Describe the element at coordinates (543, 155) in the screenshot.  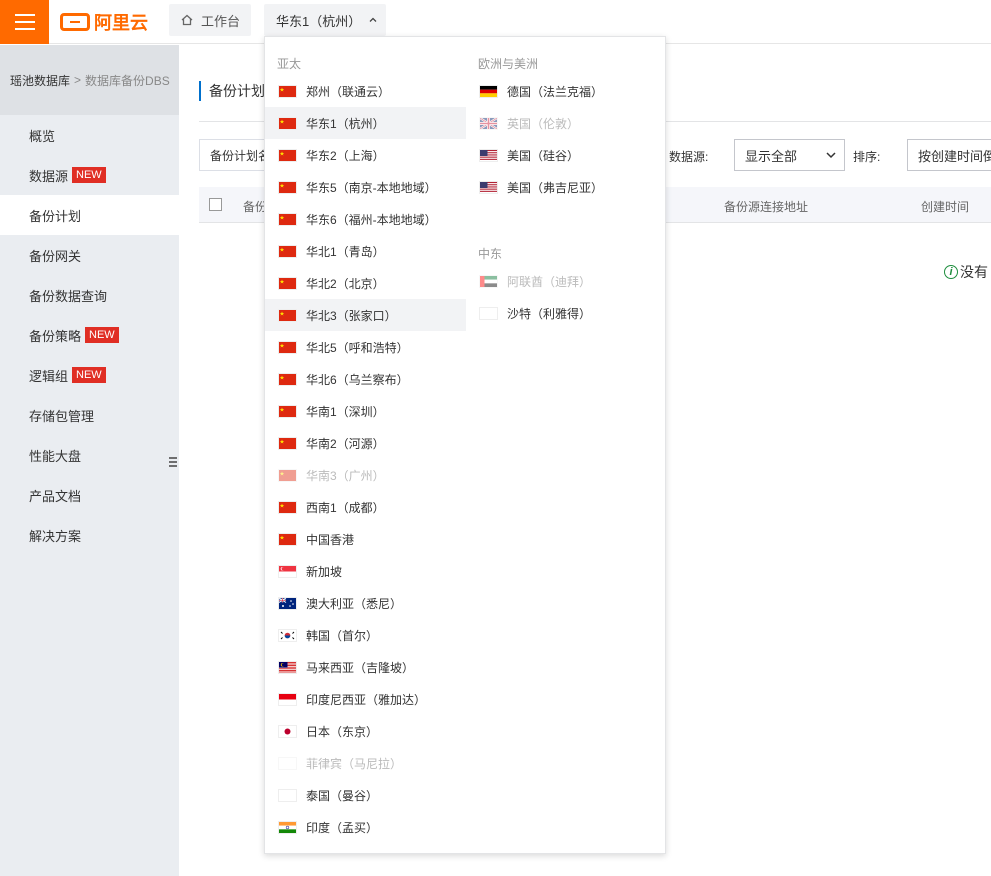
I see `region-option-label: 美国（硅谷）` at that location.